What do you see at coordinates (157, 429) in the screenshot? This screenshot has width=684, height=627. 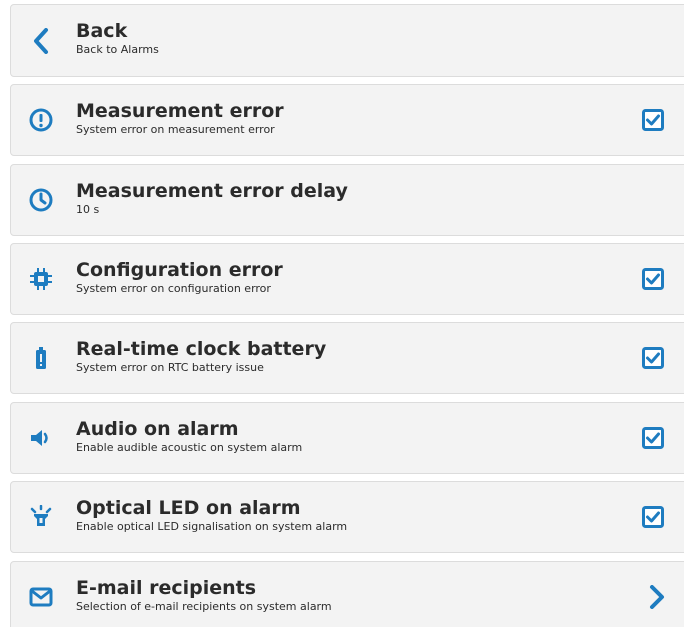 I see `row-title: Audio on alarm` at bounding box center [157, 429].